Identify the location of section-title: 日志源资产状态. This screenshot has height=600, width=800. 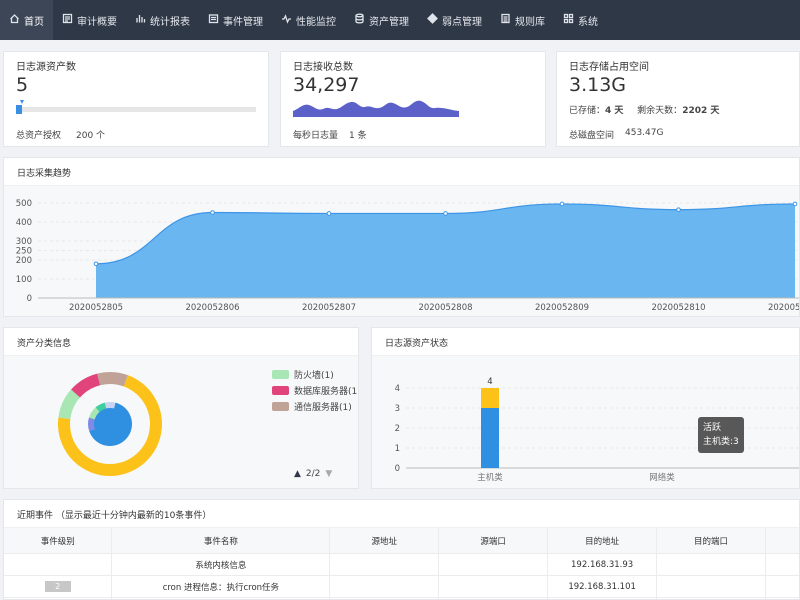
(417, 344).